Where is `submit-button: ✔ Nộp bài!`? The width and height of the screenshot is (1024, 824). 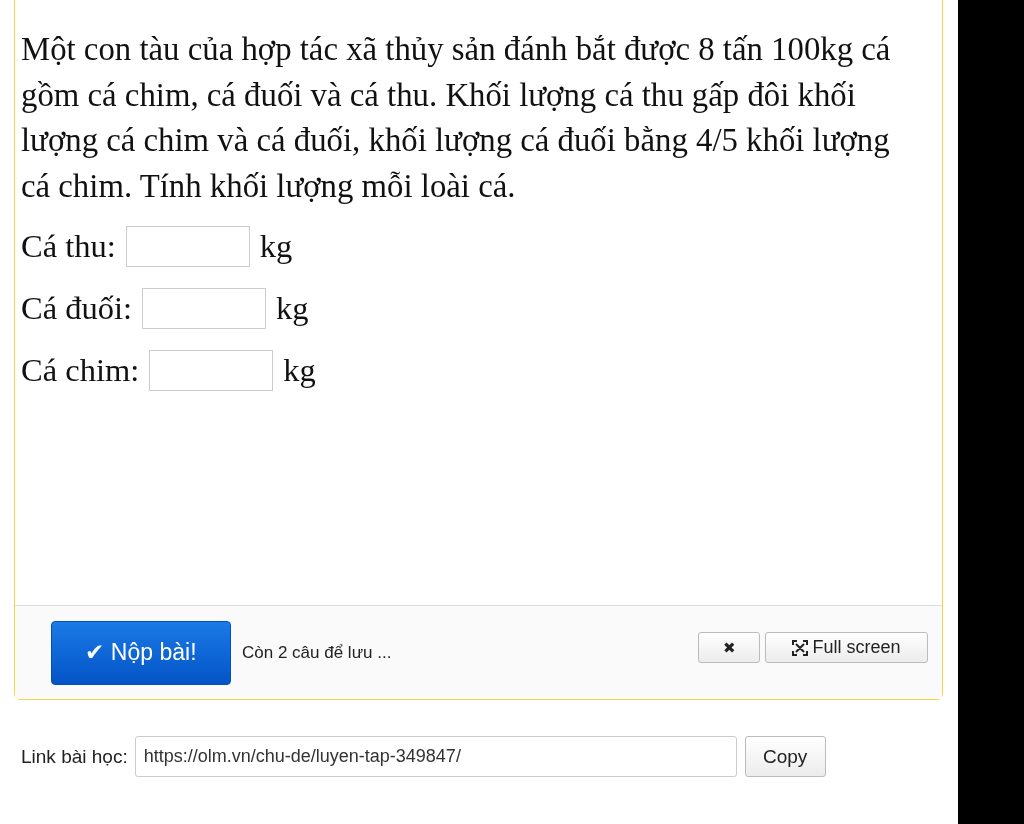 submit-button: ✔ Nộp bài! is located at coordinates (141, 652).